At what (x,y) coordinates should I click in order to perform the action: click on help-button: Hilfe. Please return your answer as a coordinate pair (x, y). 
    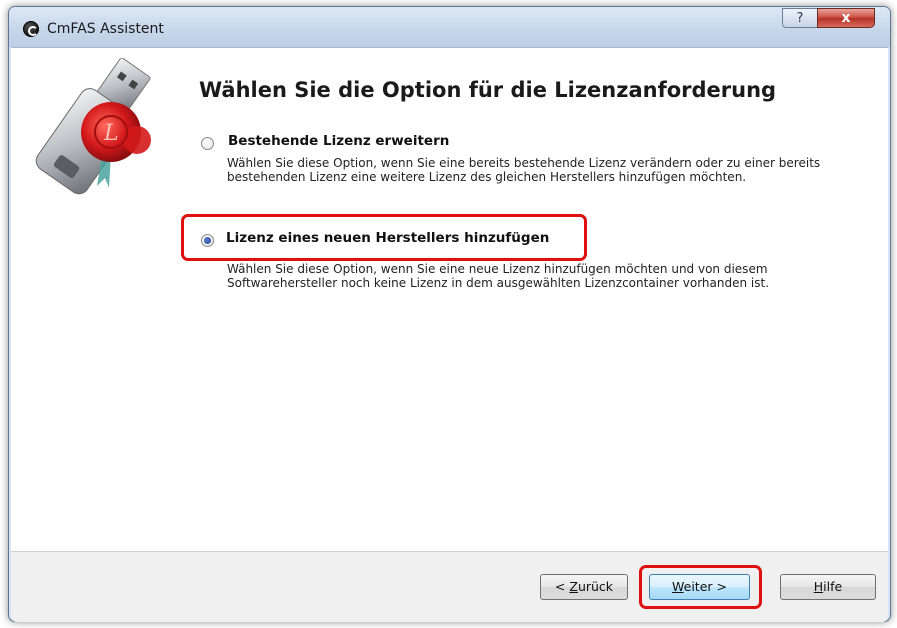
    Looking at the image, I should click on (828, 587).